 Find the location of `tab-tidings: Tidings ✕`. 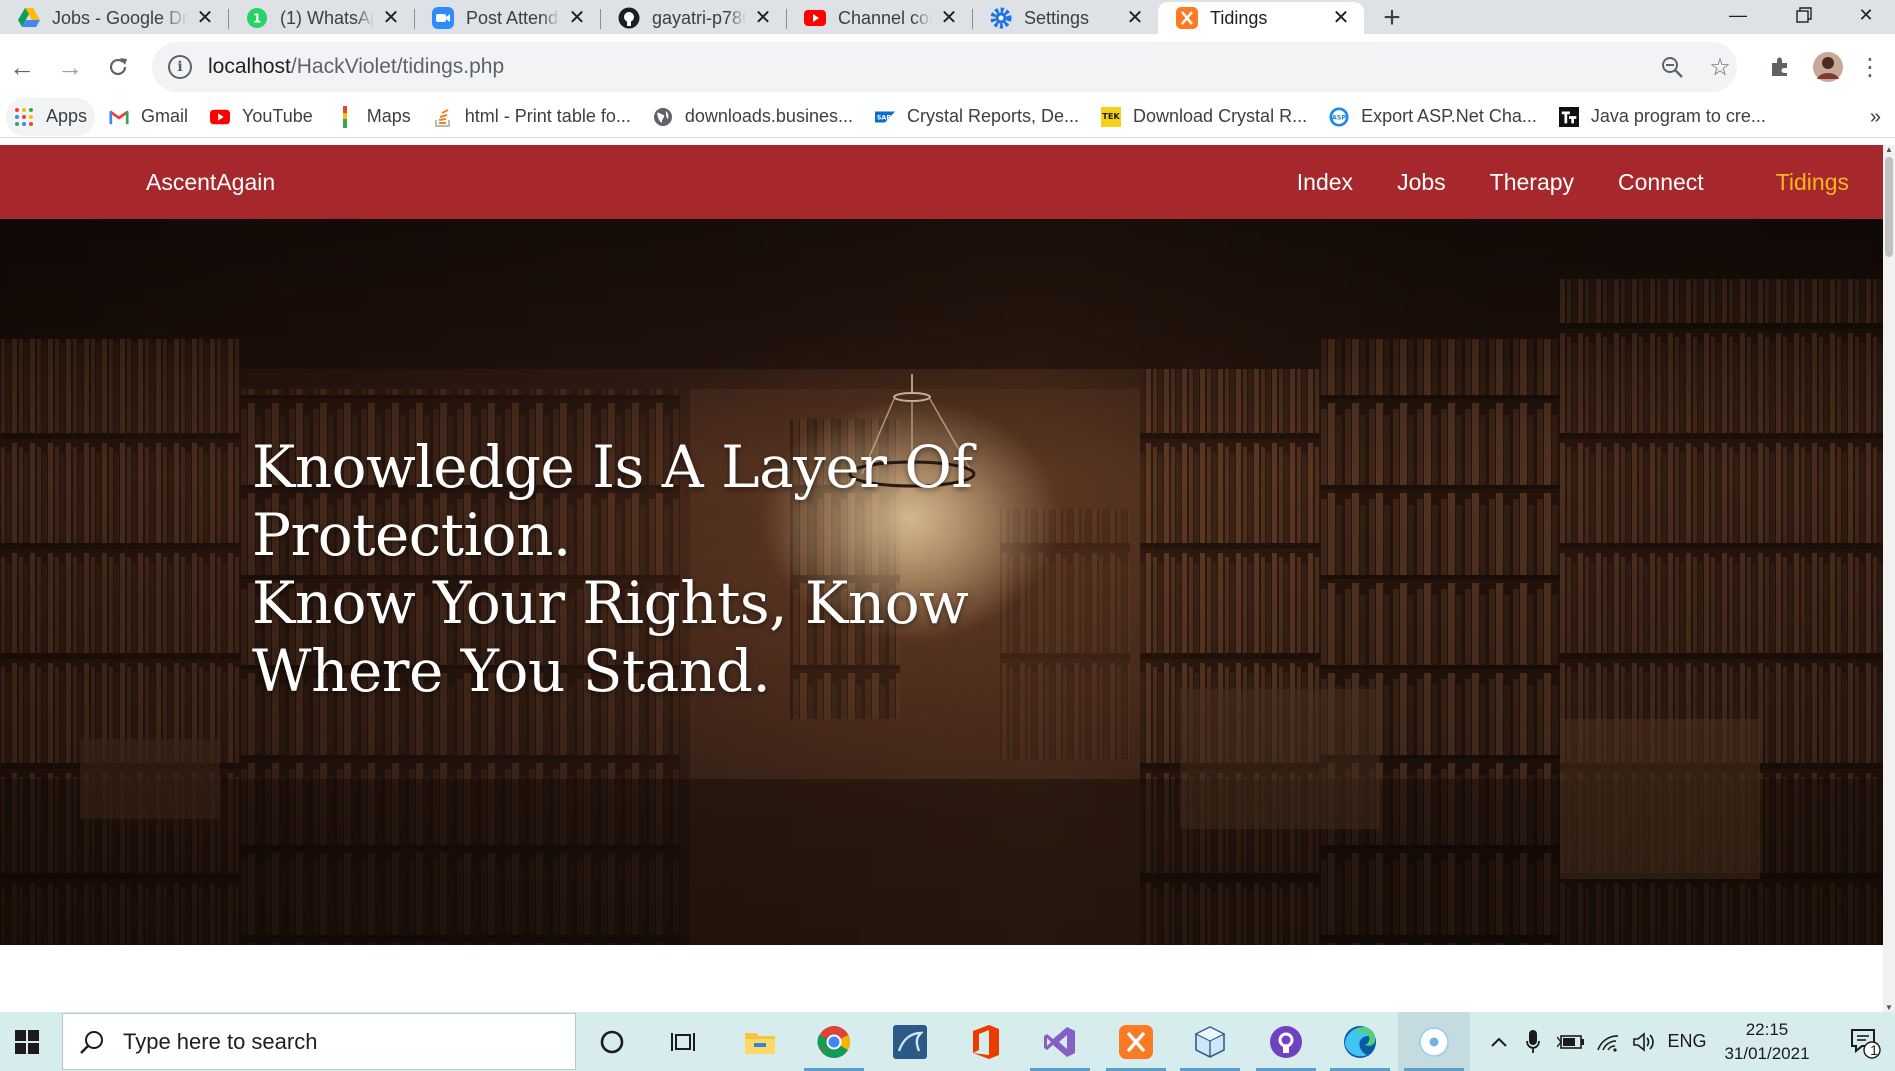

tab-tidings: Tidings ✕ is located at coordinates (1261, 18).